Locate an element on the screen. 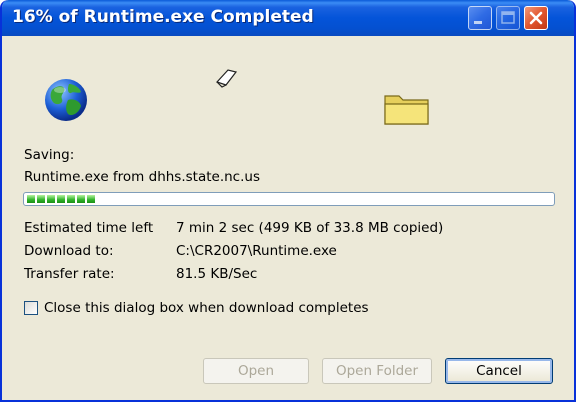  minimize-icon is located at coordinates (478, 22).